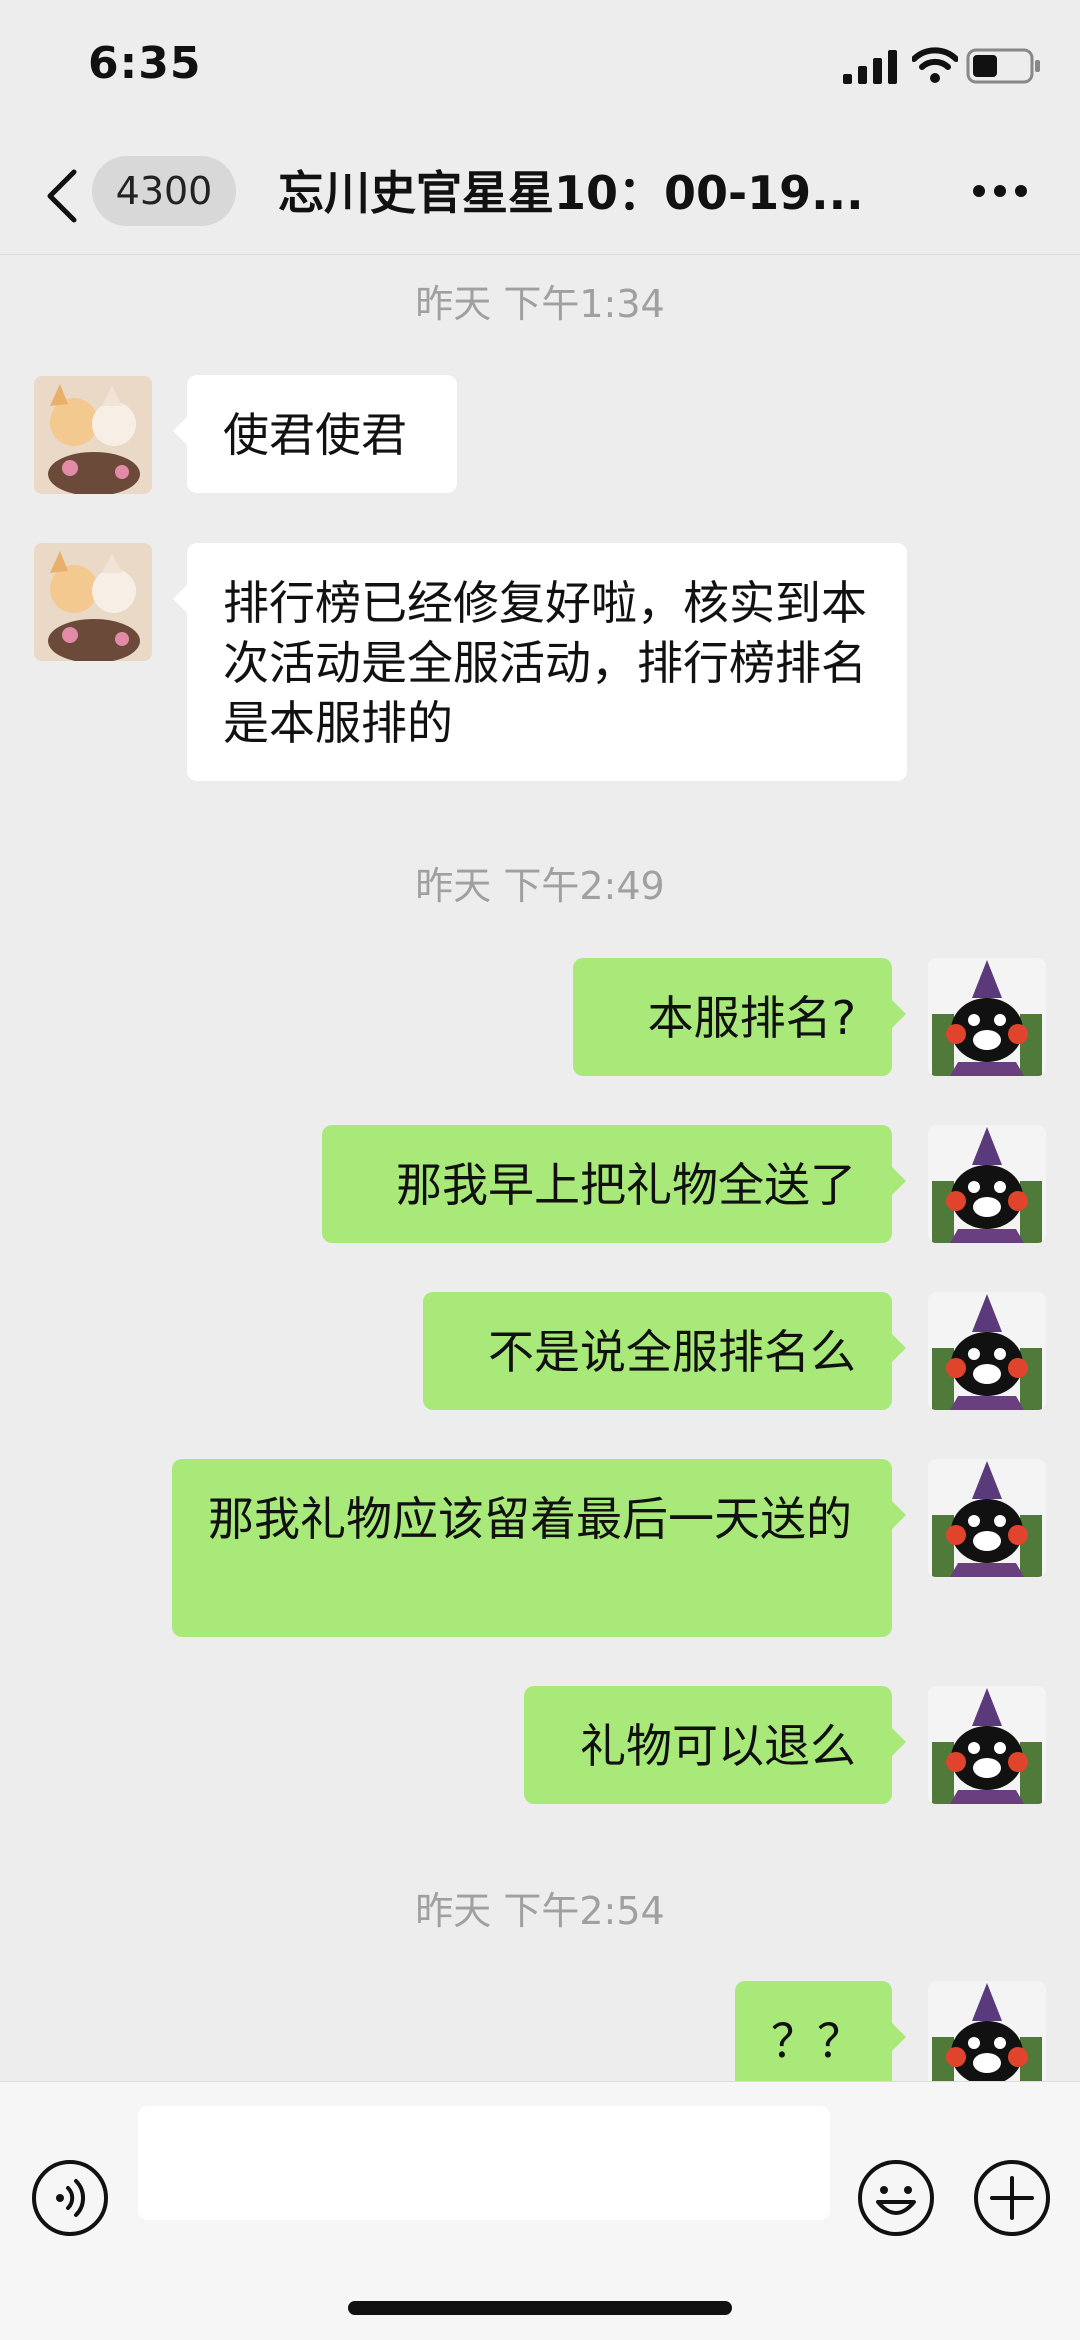 Image resolution: width=1080 pixels, height=2340 pixels. Describe the element at coordinates (540, 70) in the screenshot. I see `status-bar: 6:35` at that location.